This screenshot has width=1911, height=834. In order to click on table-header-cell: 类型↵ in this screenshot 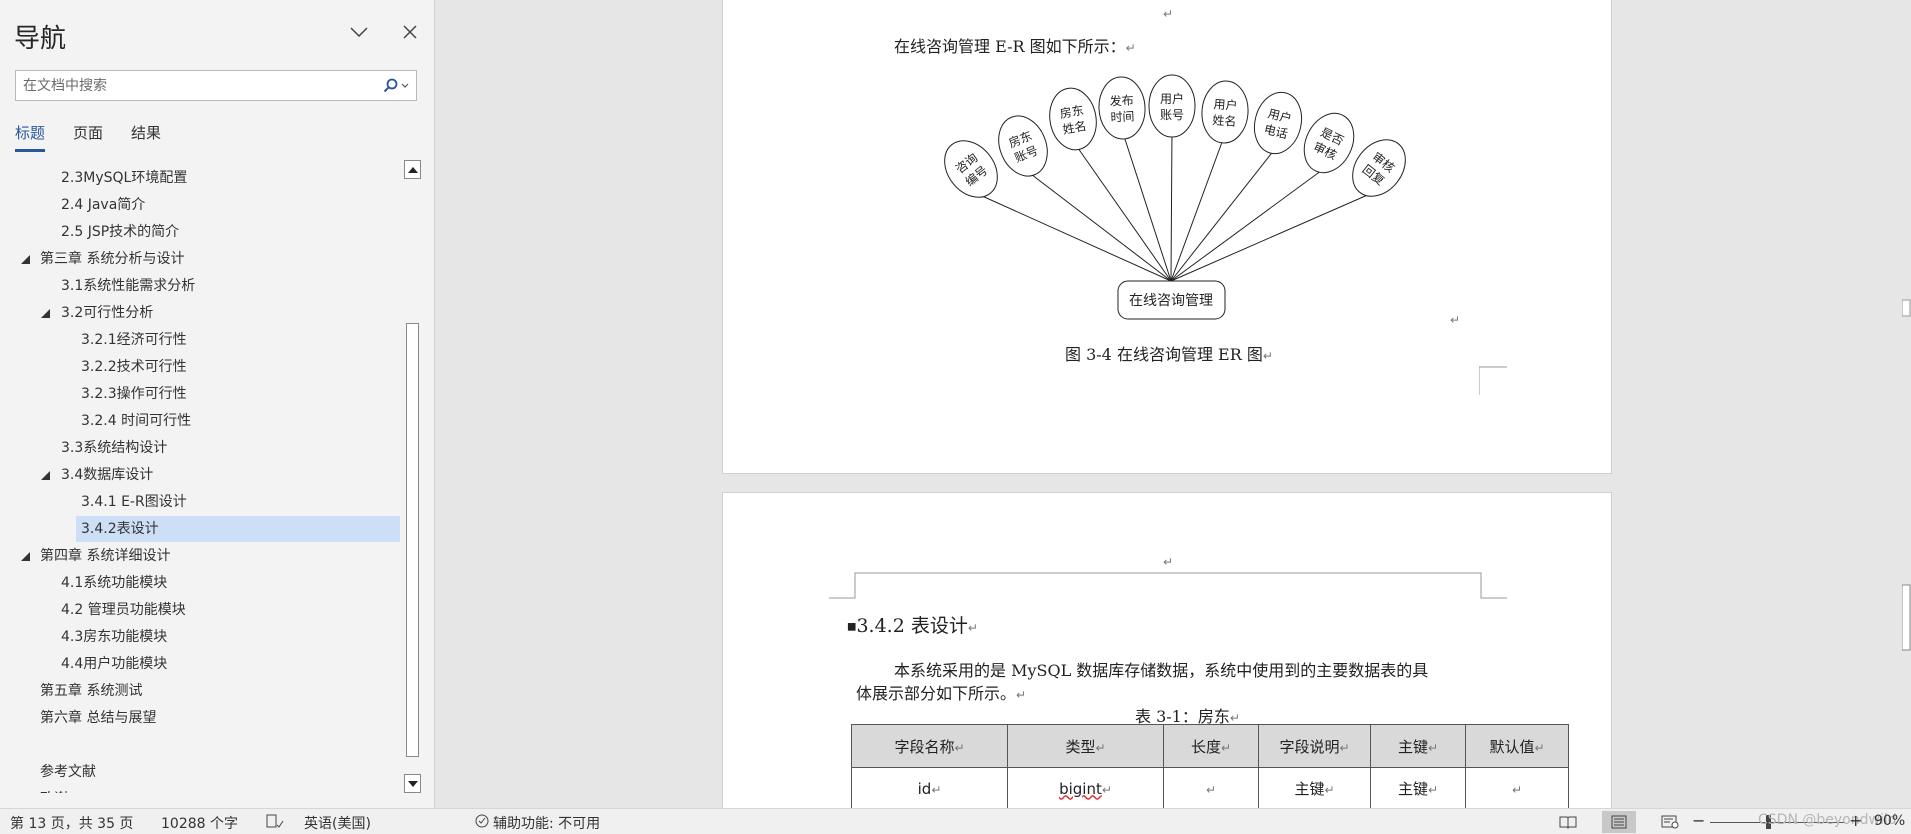, I will do `click(1085, 746)`.